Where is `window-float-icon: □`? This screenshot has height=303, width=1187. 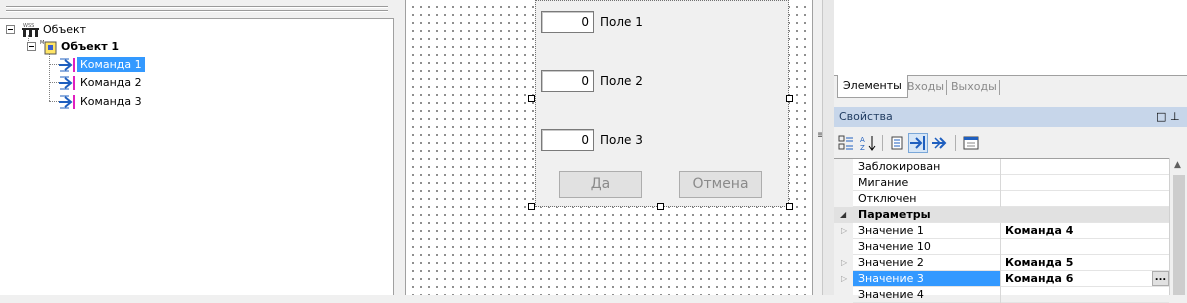 window-float-icon: □ is located at coordinates (1161, 117).